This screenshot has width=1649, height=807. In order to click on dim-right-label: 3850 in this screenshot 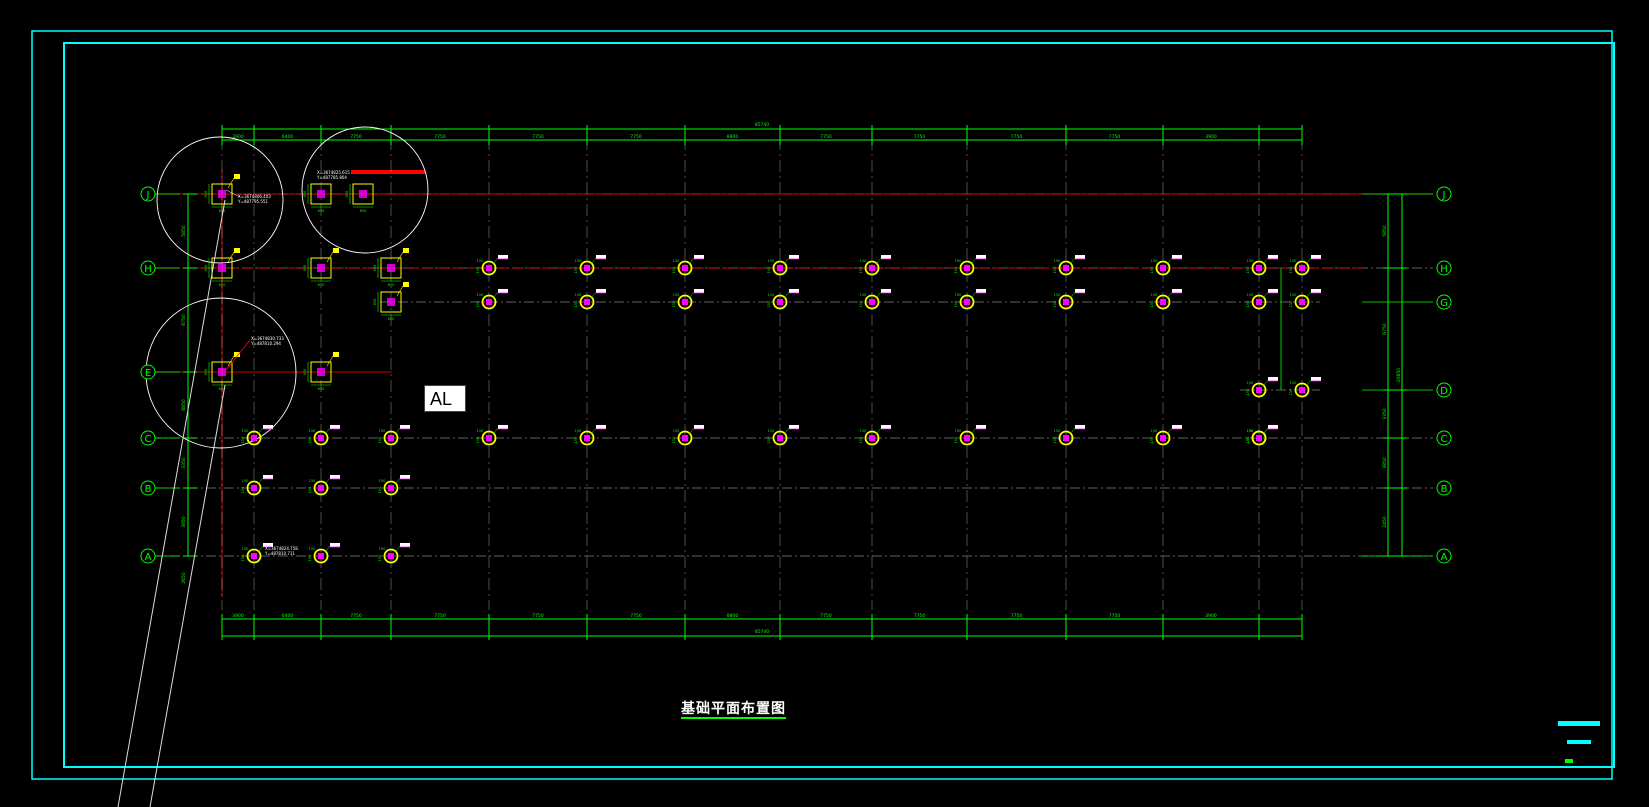, I will do `click(1385, 463)`.